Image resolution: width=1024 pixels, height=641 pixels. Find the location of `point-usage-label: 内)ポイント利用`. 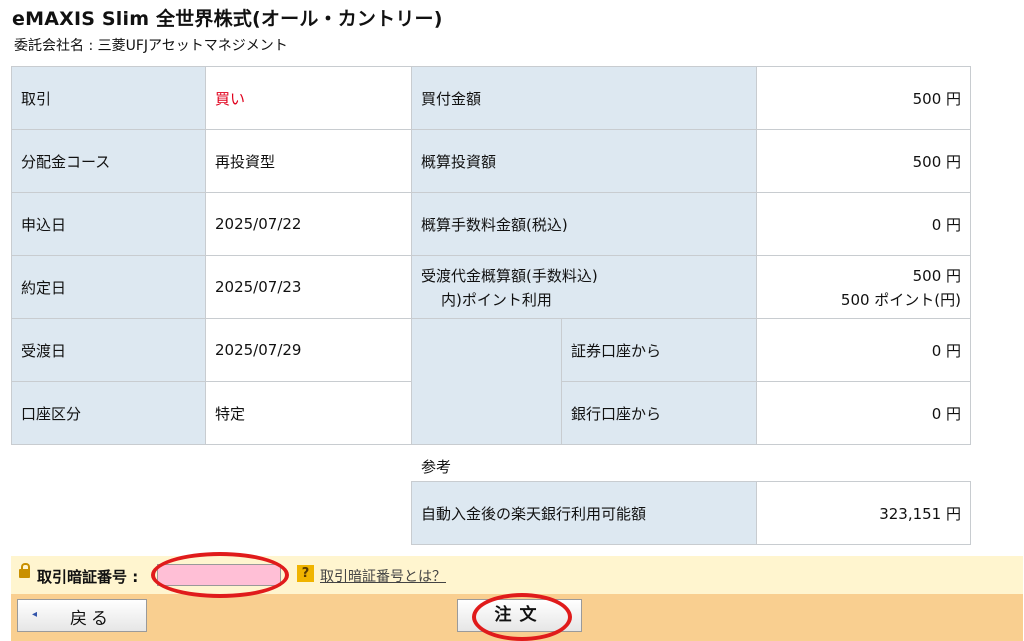

point-usage-label: 内)ポイント利用 is located at coordinates (496, 299).